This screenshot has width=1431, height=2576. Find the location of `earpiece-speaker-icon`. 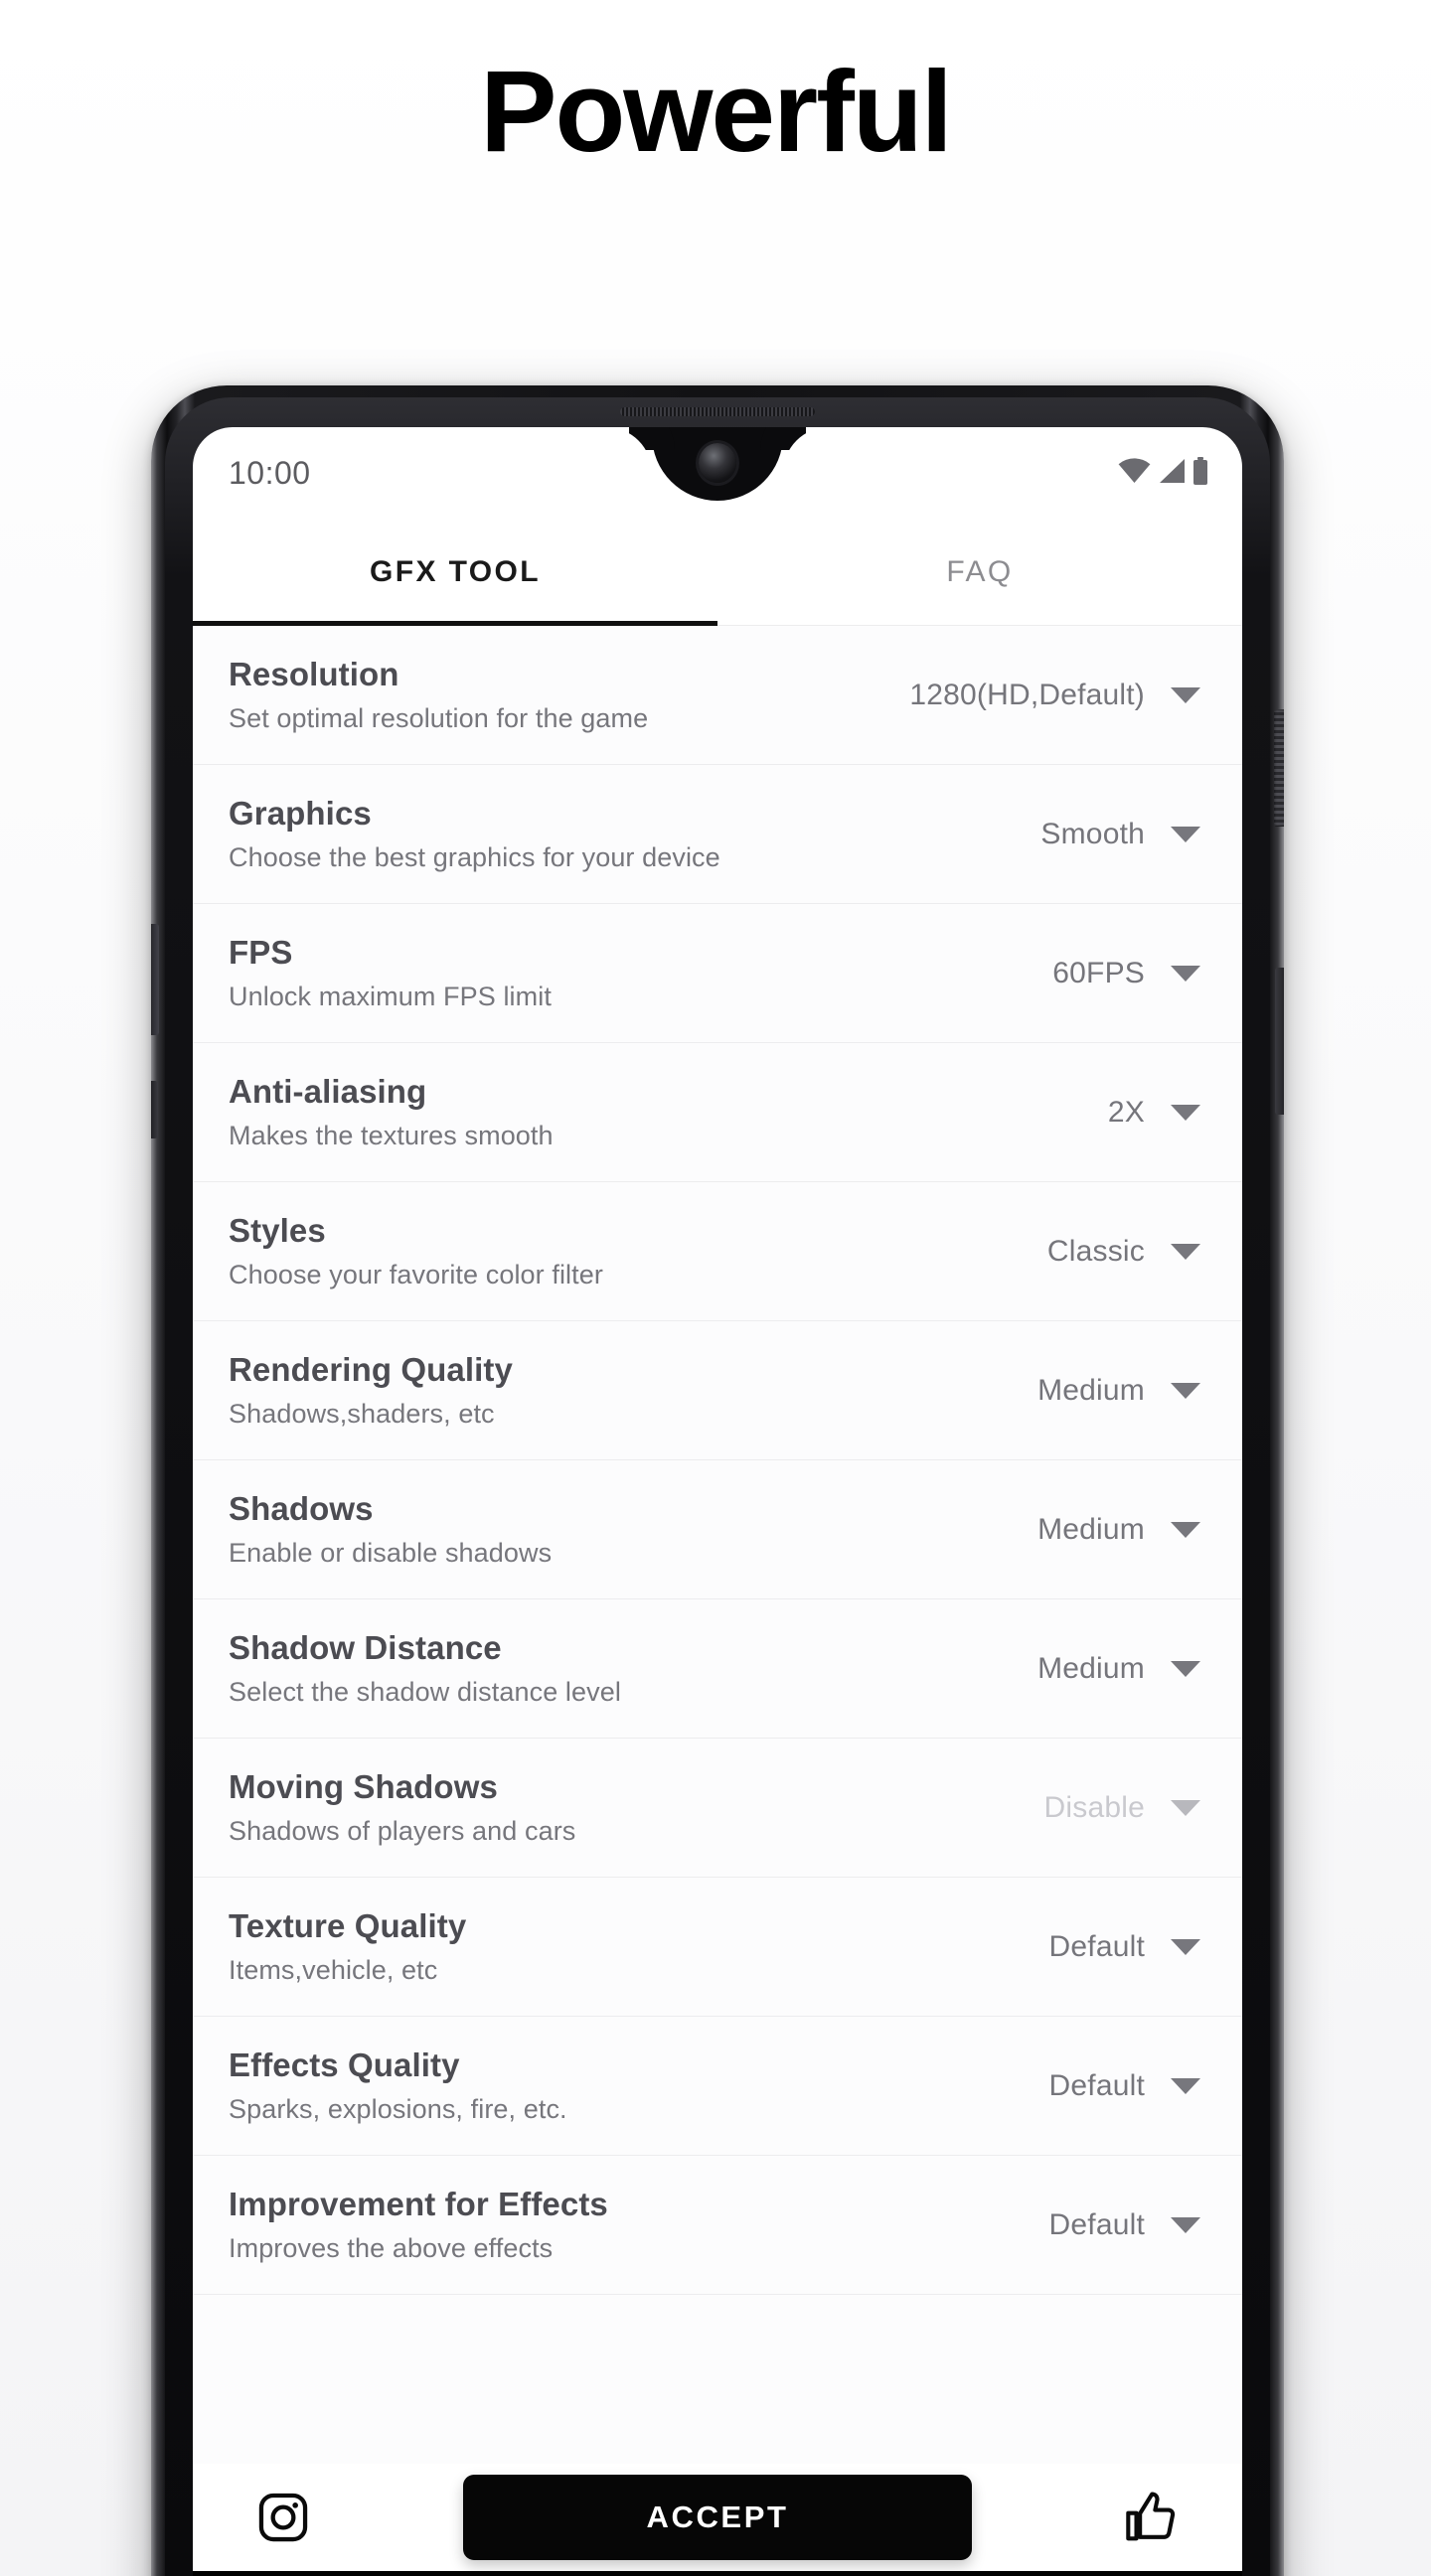

earpiece-speaker-icon is located at coordinates (718, 412).